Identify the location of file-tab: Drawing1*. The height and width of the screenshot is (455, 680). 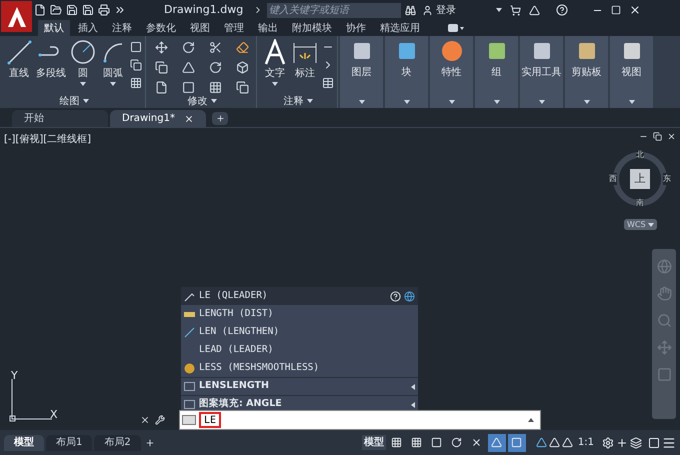
(158, 118).